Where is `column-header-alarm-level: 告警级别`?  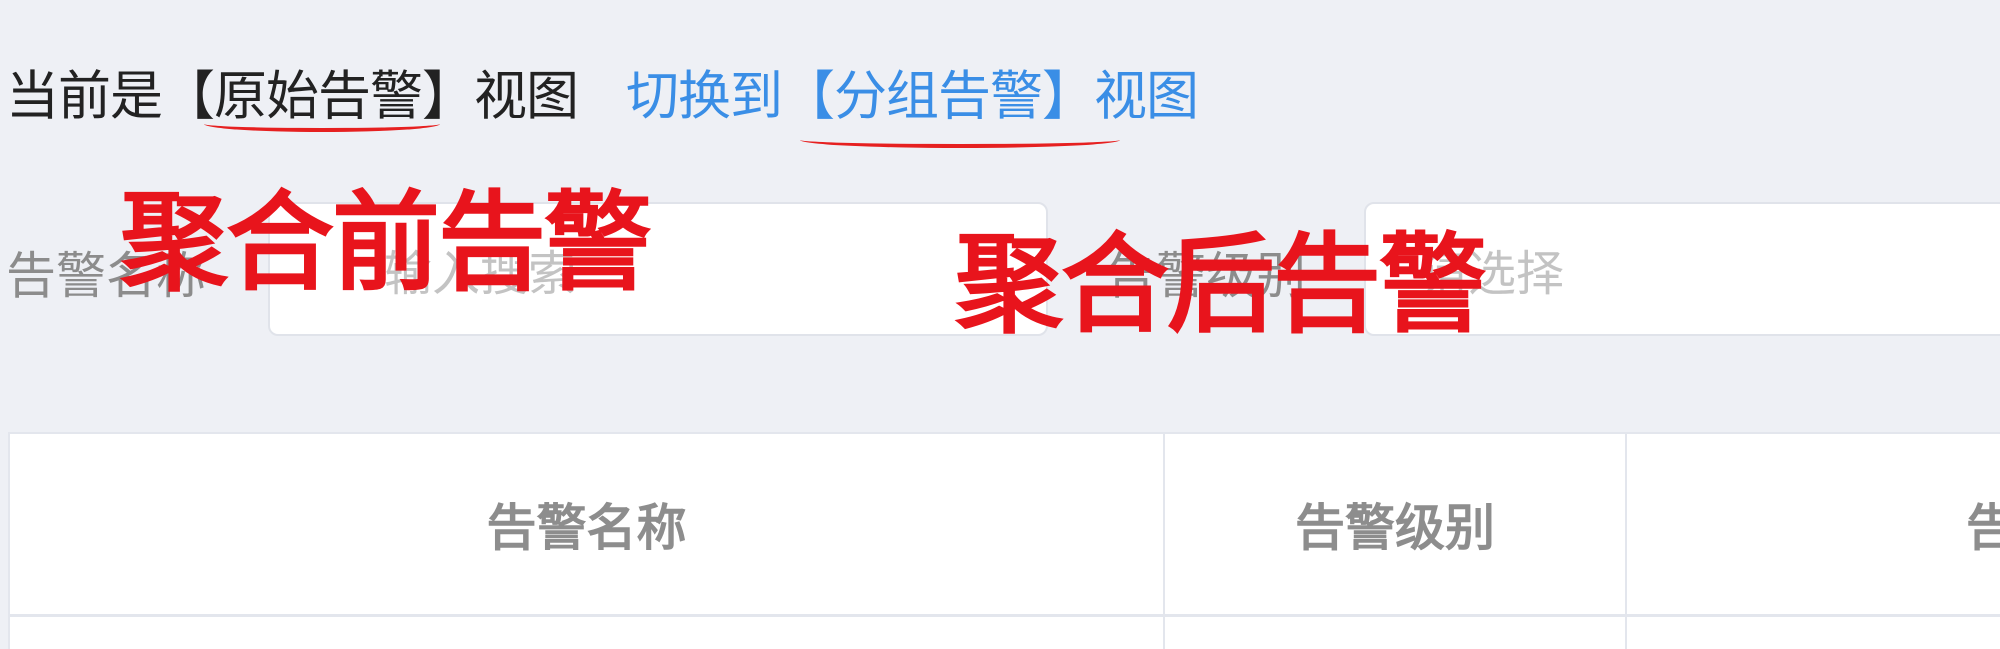
column-header-alarm-level: 告警级别 is located at coordinates (1396, 524).